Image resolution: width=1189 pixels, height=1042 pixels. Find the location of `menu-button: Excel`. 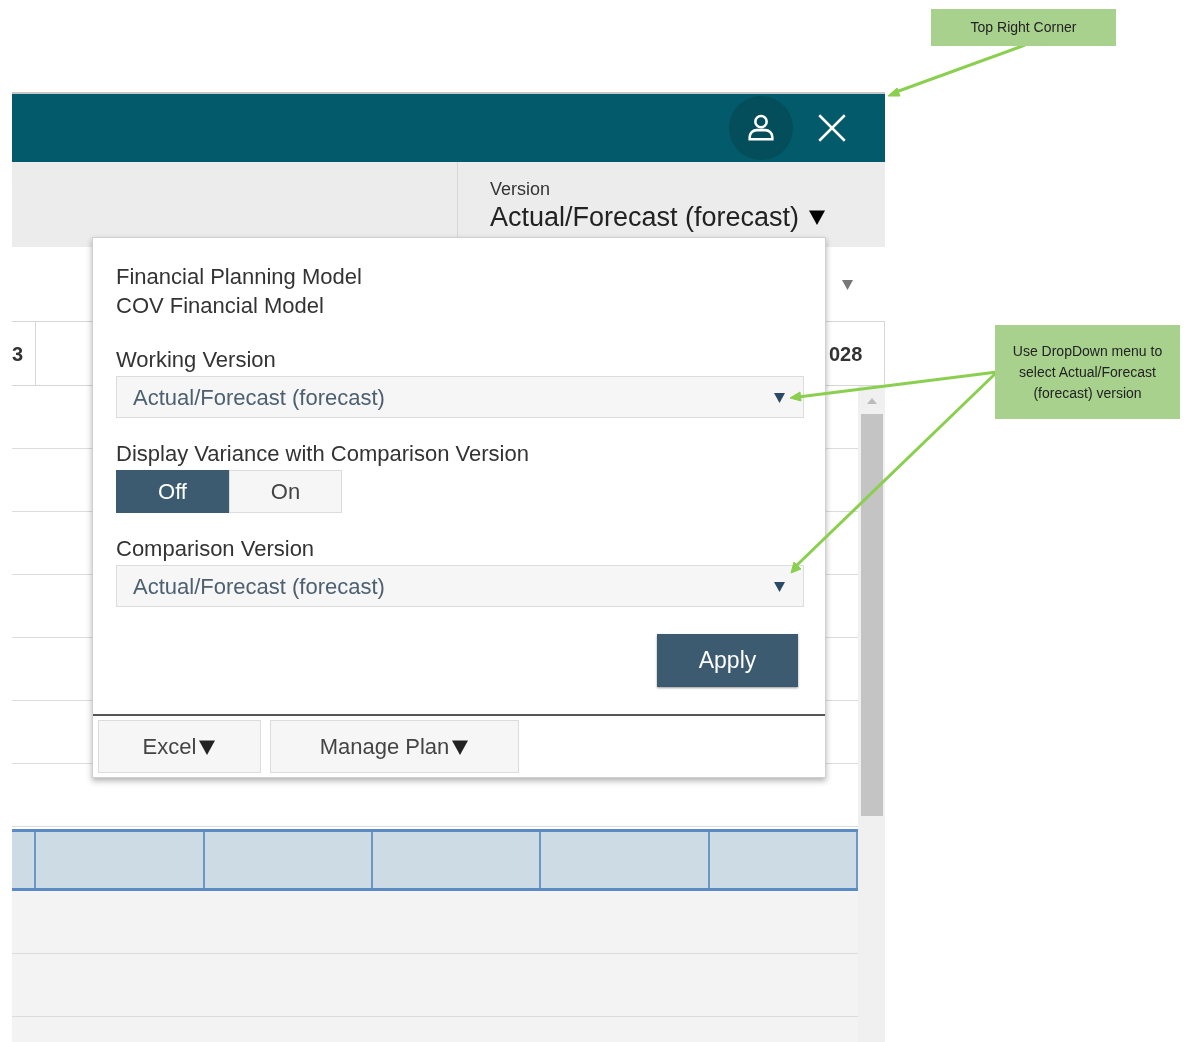

menu-button: Excel is located at coordinates (179, 746).